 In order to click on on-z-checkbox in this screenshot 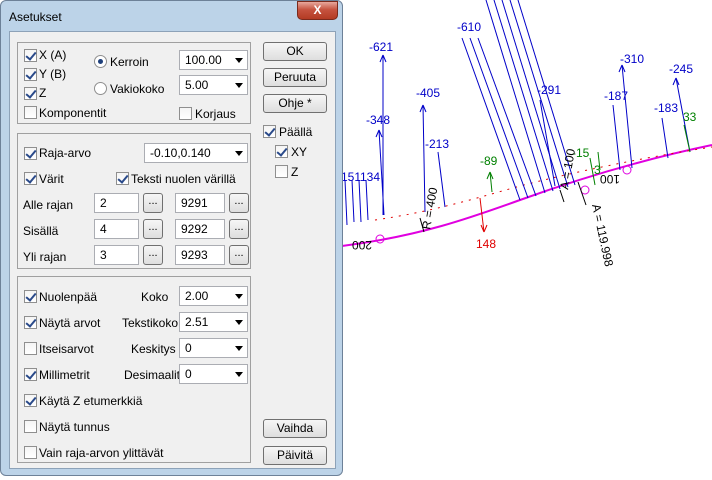, I will do `click(281, 171)`.